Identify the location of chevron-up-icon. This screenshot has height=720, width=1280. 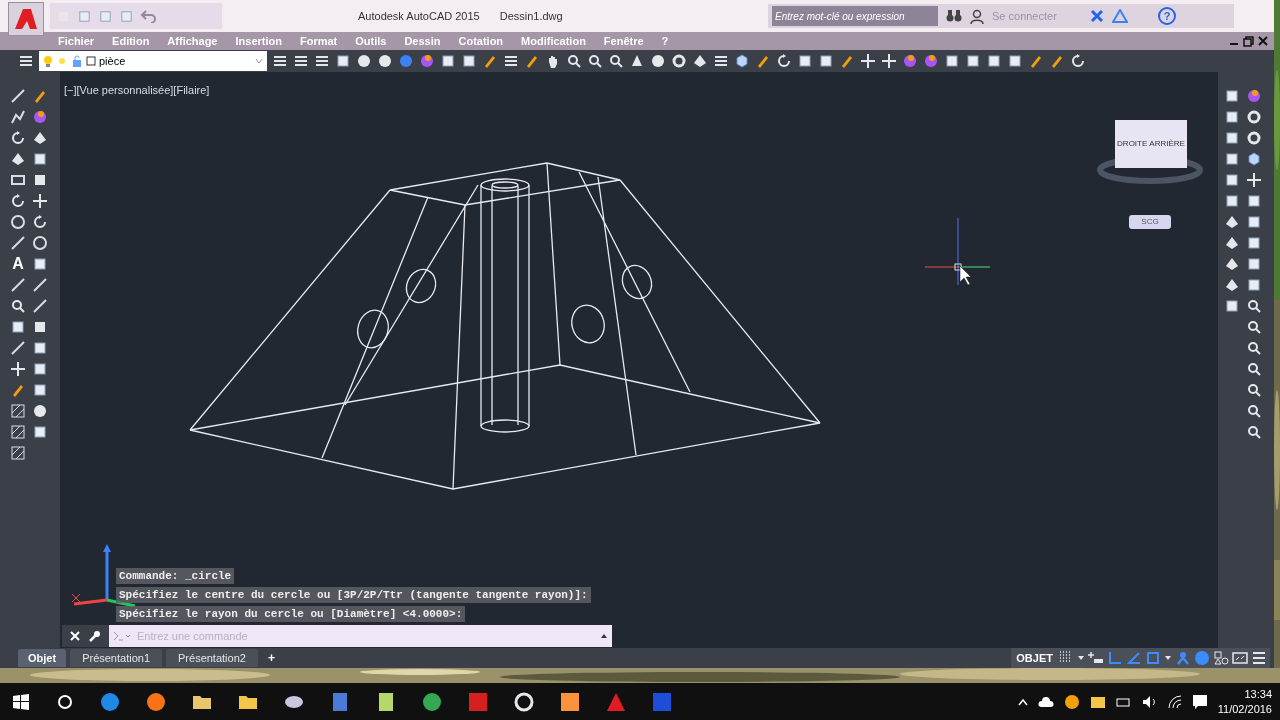
(1022, 701).